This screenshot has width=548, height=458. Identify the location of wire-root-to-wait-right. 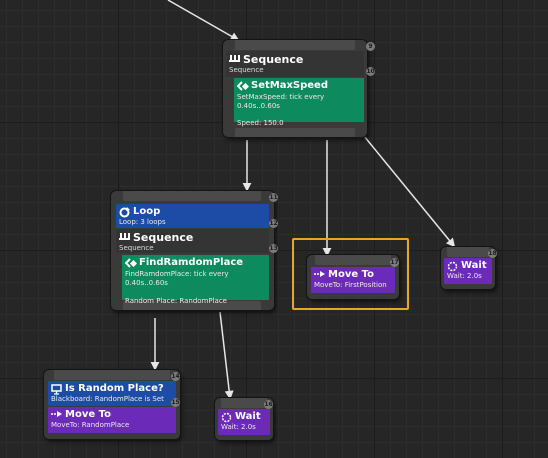
(409, 191).